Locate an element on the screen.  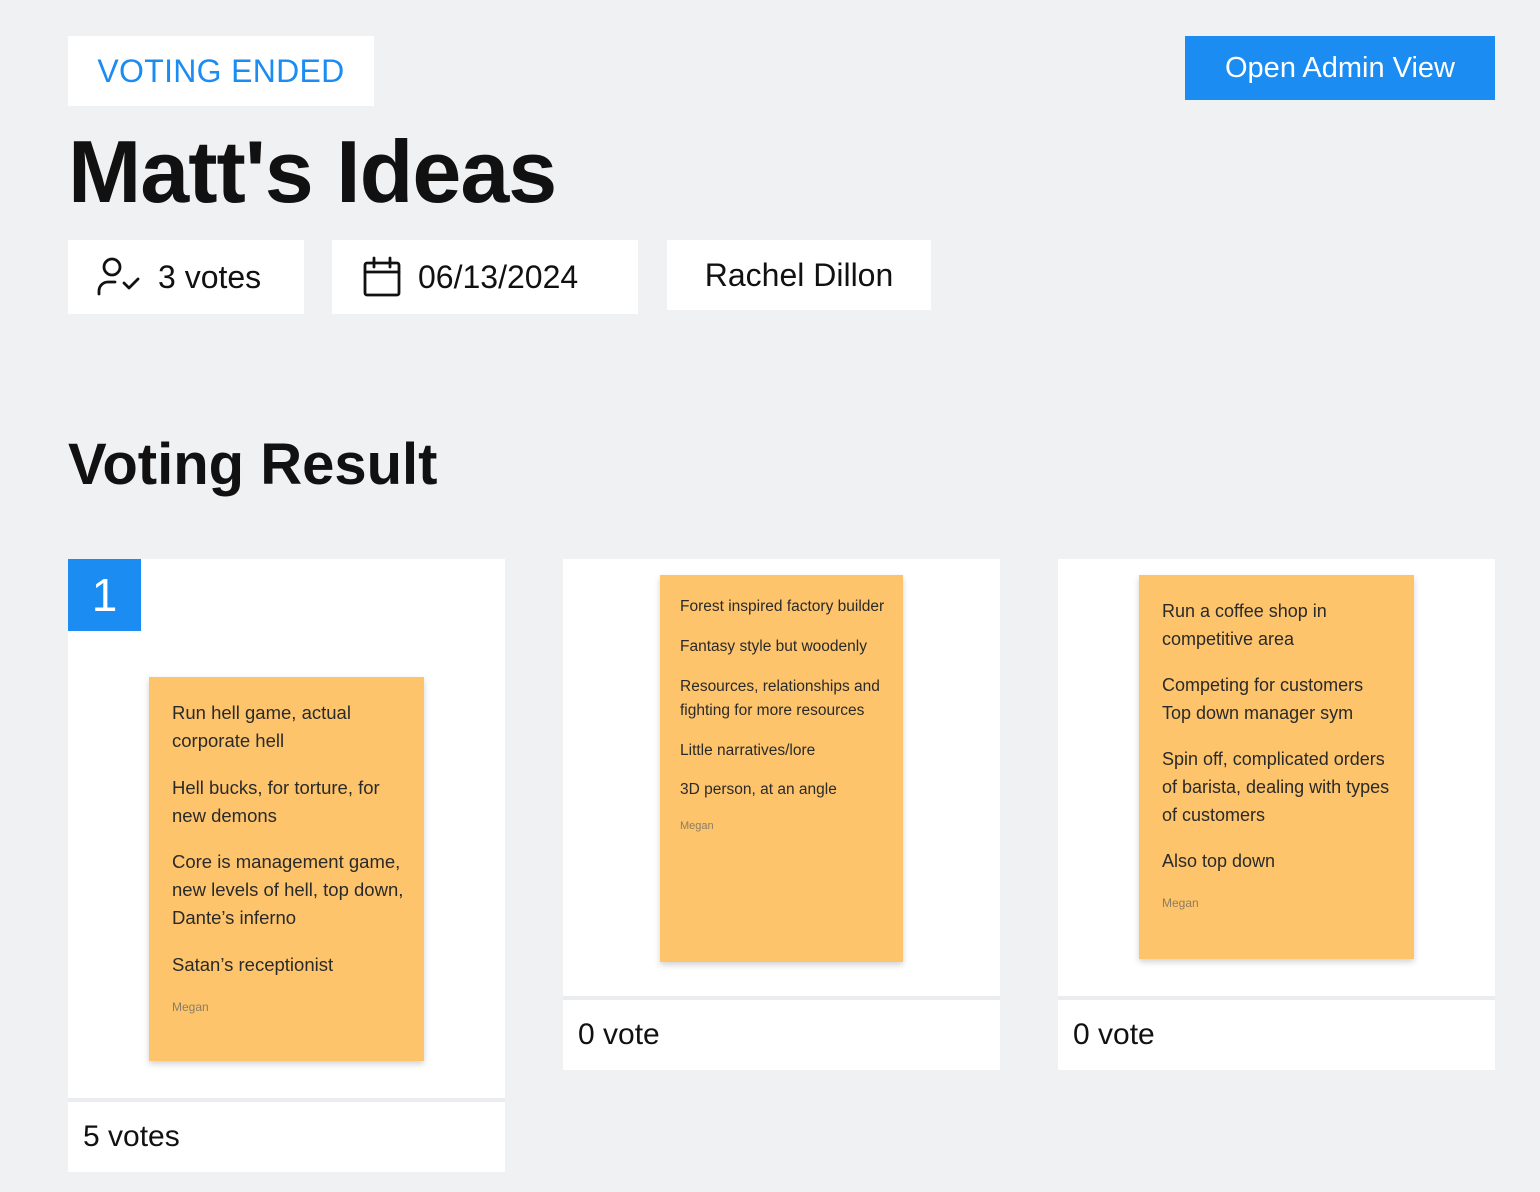
vote-count: 5 votes is located at coordinates (286, 1137).